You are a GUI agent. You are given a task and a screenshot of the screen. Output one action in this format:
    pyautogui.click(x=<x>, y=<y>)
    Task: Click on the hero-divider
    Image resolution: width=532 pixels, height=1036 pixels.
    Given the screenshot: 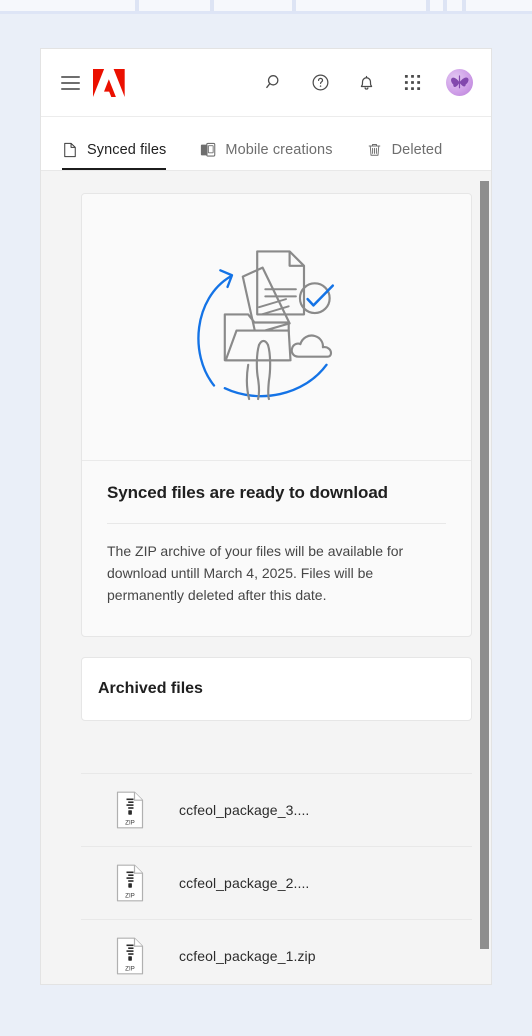 What is the action you would take?
    pyautogui.click(x=276, y=523)
    